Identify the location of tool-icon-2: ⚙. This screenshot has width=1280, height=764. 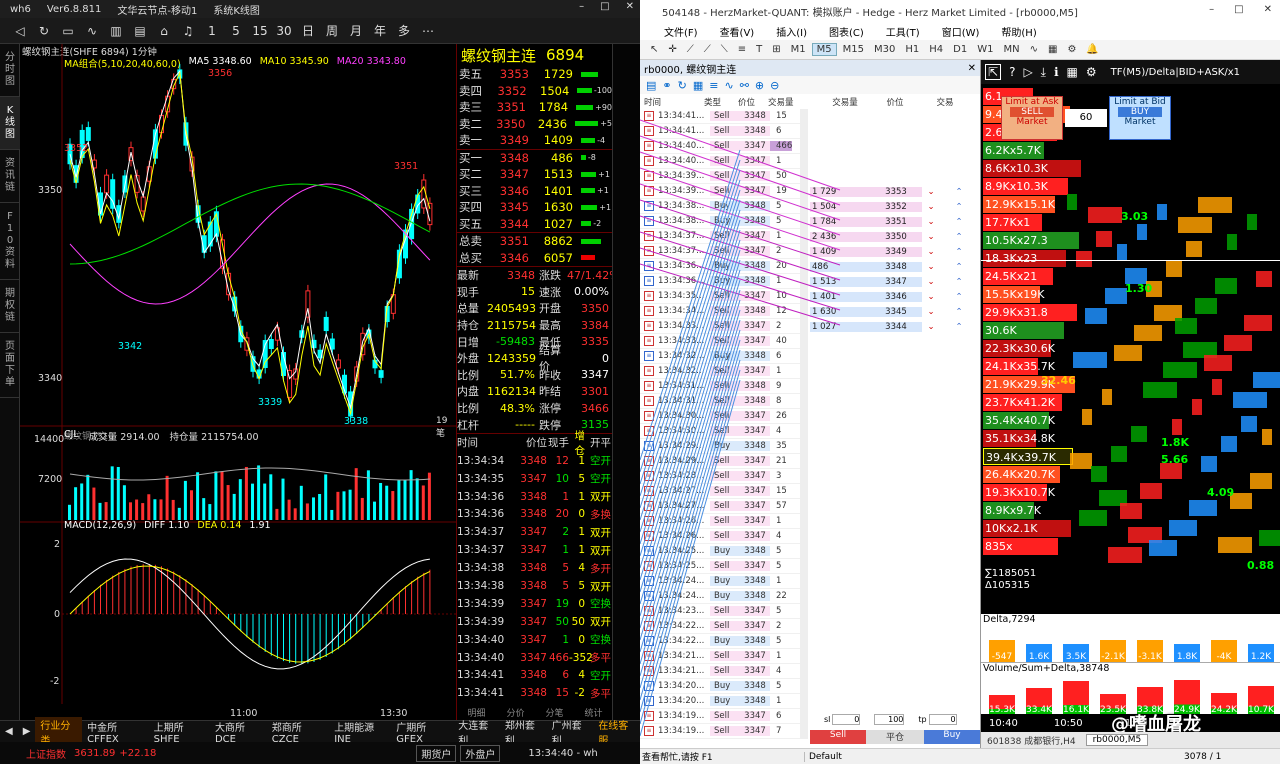
(1071, 49).